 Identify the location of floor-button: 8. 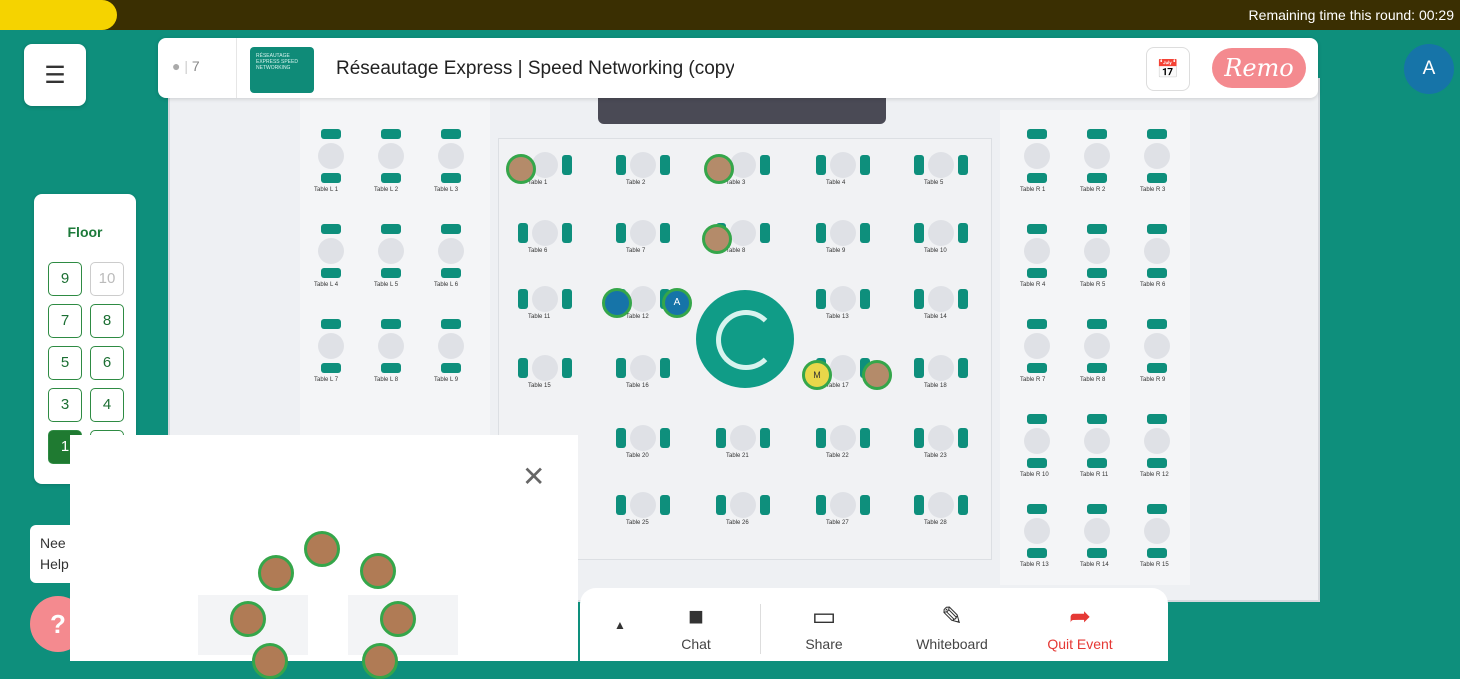
(107, 321).